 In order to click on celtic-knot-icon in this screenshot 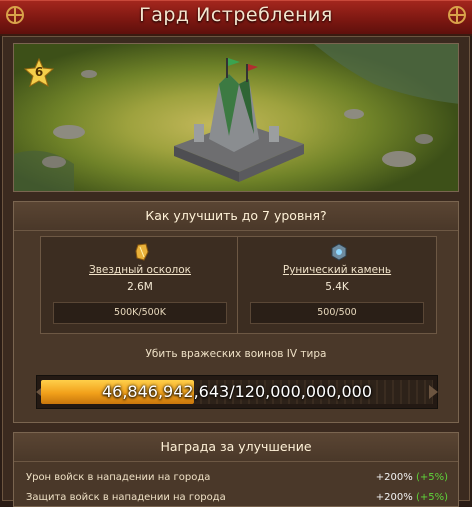, I will do `click(457, 15)`.